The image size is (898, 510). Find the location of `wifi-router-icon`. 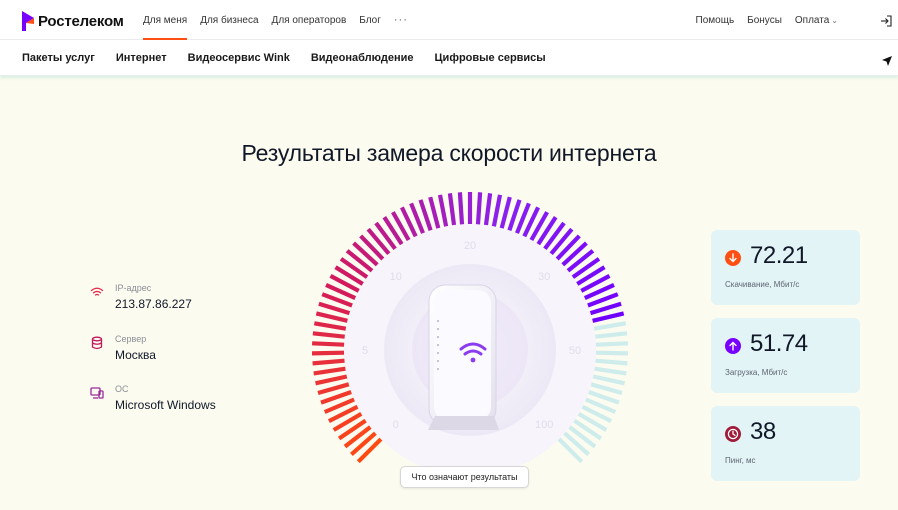

wifi-router-icon is located at coordinates (463, 357).